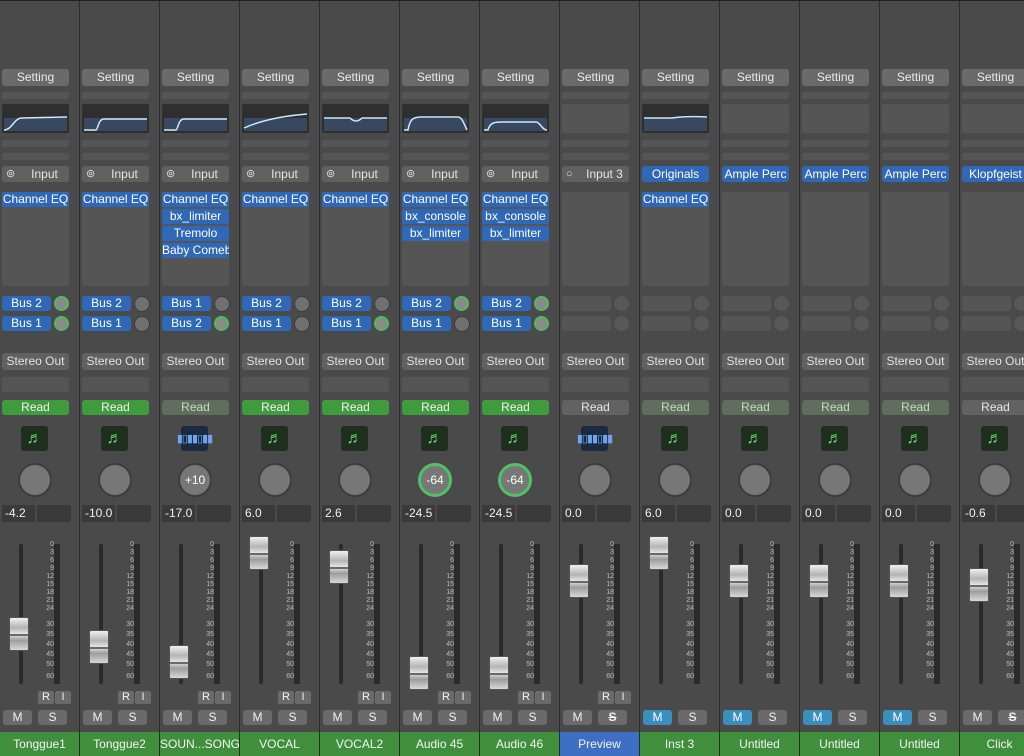  I want to click on volume-readout: 6.0, so click(658, 513).